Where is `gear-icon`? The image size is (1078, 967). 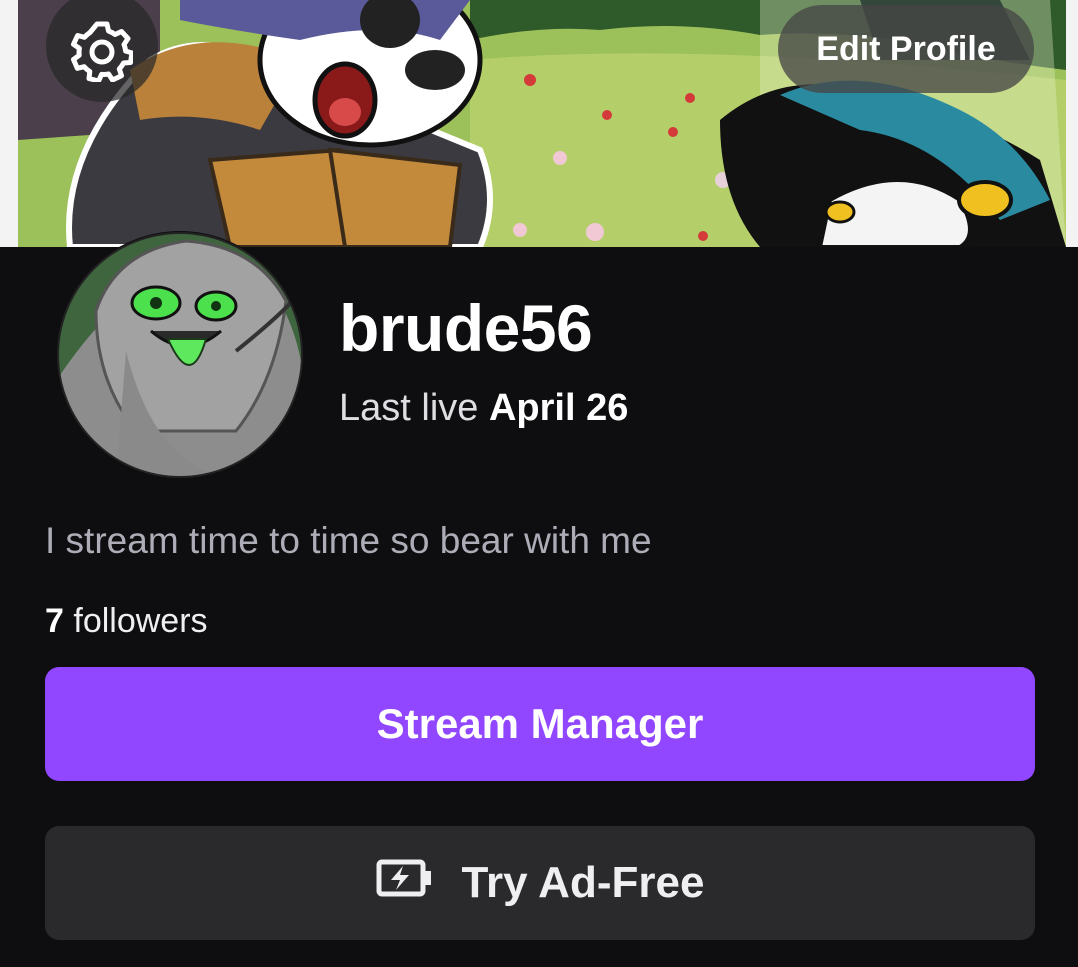 gear-icon is located at coordinates (103, 46).